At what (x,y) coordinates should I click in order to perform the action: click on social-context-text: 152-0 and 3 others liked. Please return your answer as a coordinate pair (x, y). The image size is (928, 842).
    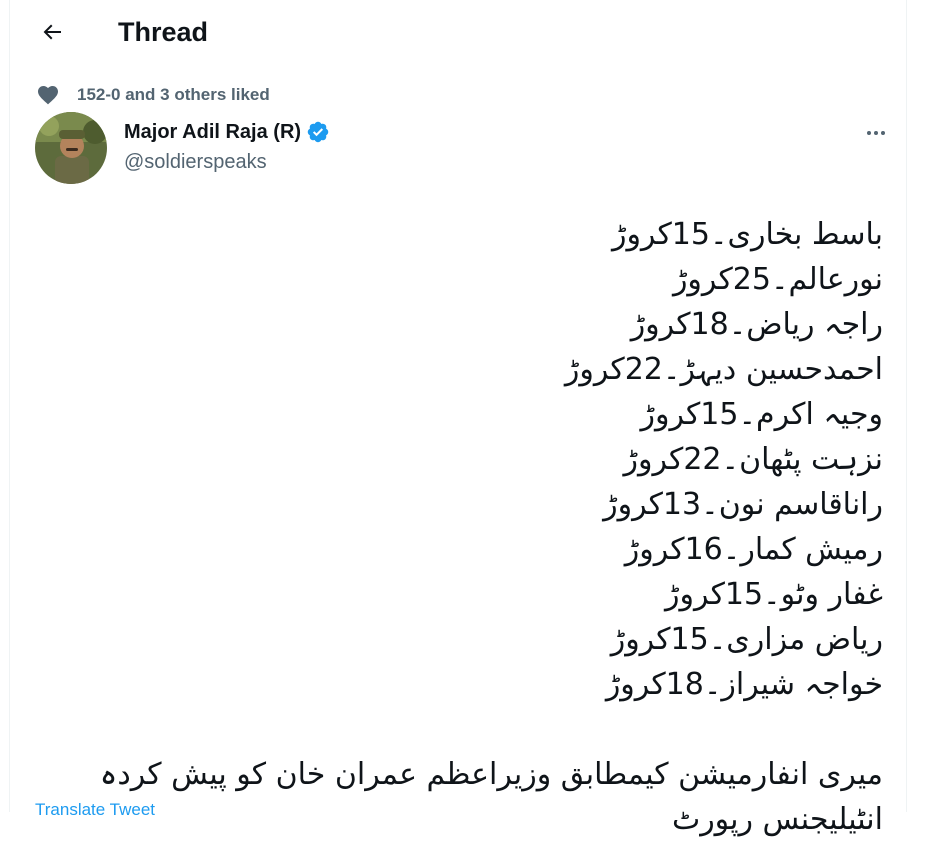
    Looking at the image, I should click on (173, 94).